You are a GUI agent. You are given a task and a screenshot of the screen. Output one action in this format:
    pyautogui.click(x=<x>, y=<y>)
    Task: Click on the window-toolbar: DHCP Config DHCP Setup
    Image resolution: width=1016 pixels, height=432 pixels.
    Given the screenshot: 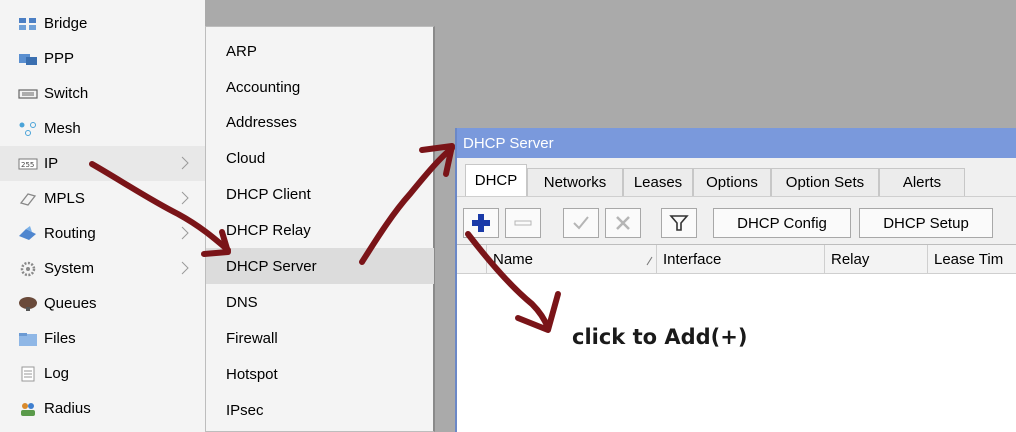 What is the action you would take?
    pyautogui.click(x=736, y=220)
    